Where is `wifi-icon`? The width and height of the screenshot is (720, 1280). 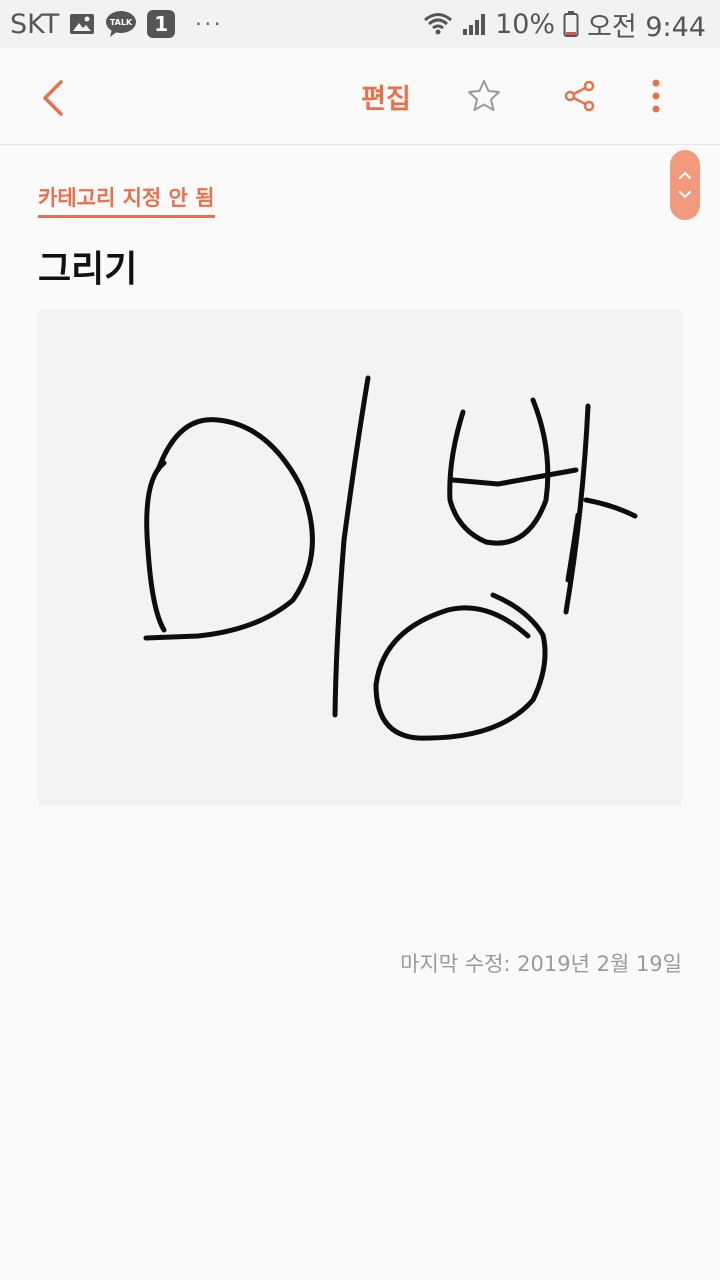 wifi-icon is located at coordinates (438, 24).